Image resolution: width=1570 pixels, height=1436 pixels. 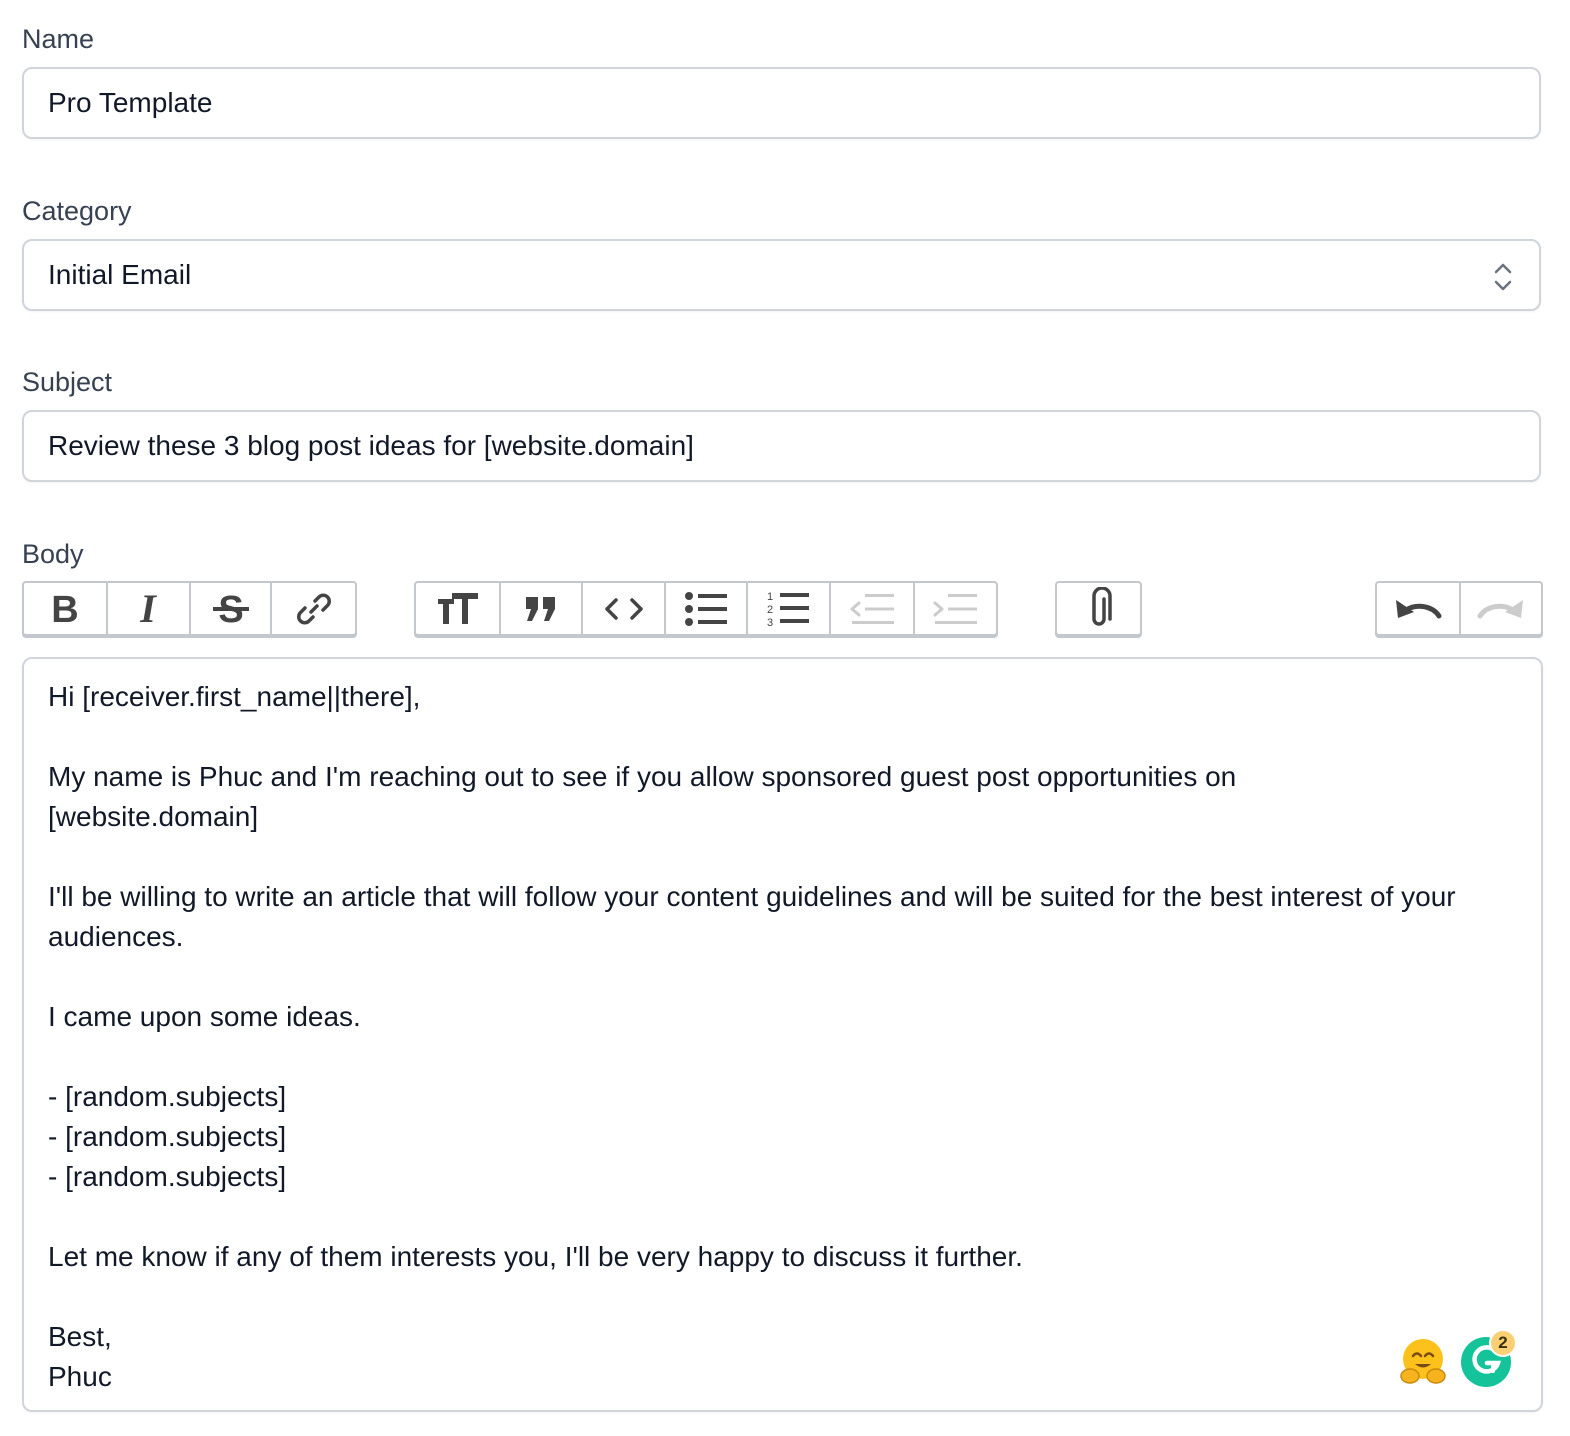 I want to click on italic-icon: I, so click(x=148, y=609).